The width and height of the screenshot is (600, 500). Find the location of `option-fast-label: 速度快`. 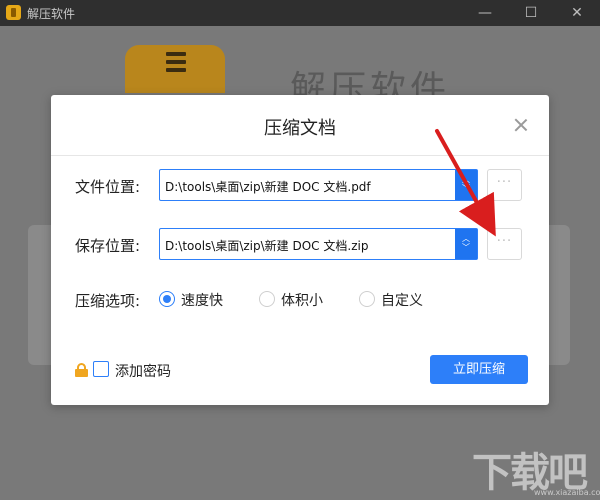

option-fast-label: 速度快 is located at coordinates (202, 301).